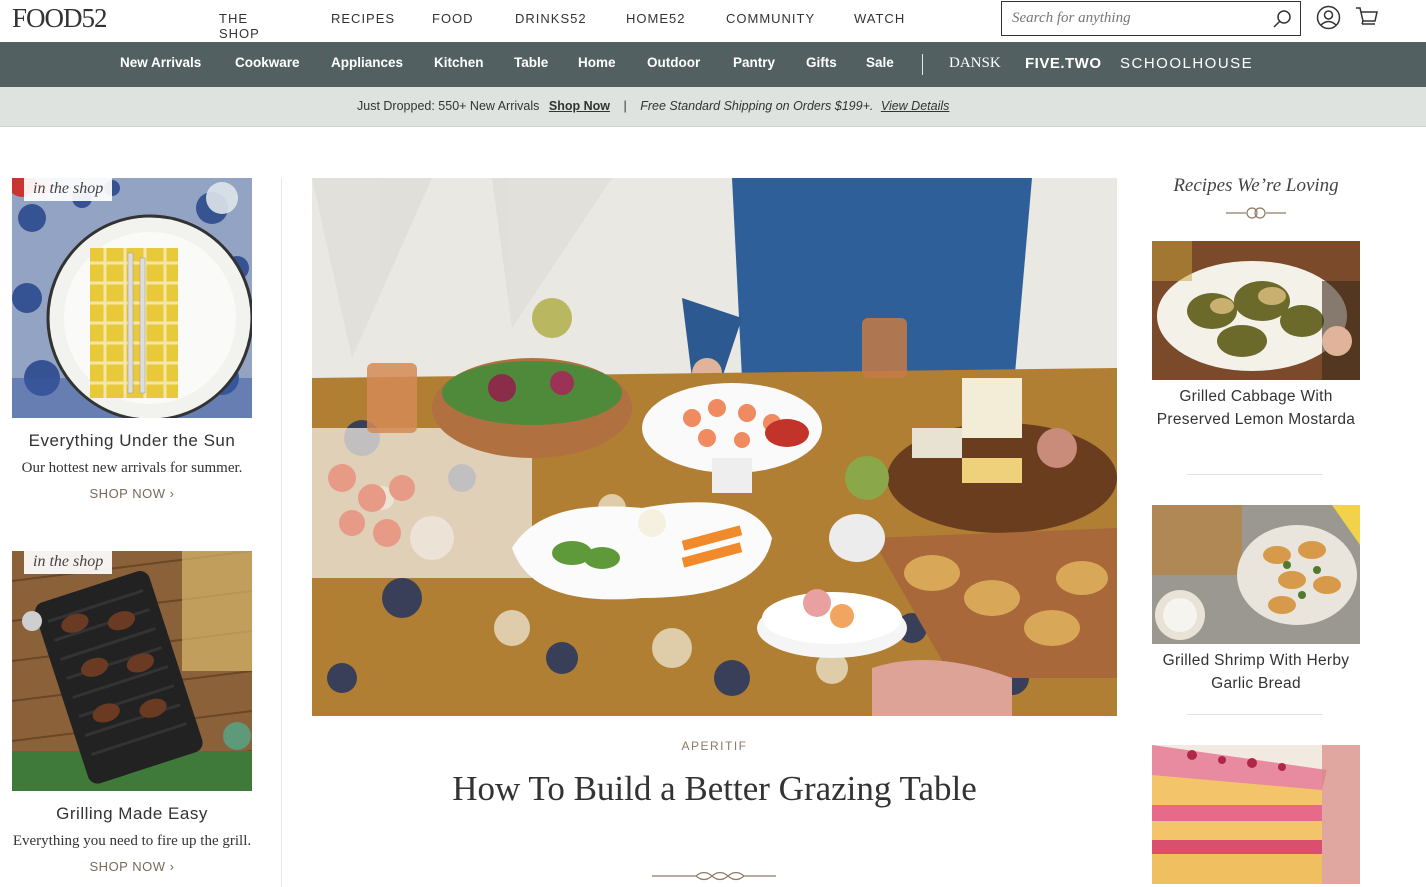 The width and height of the screenshot is (1426, 887). I want to click on nav-item-food: FOOD, so click(453, 18).